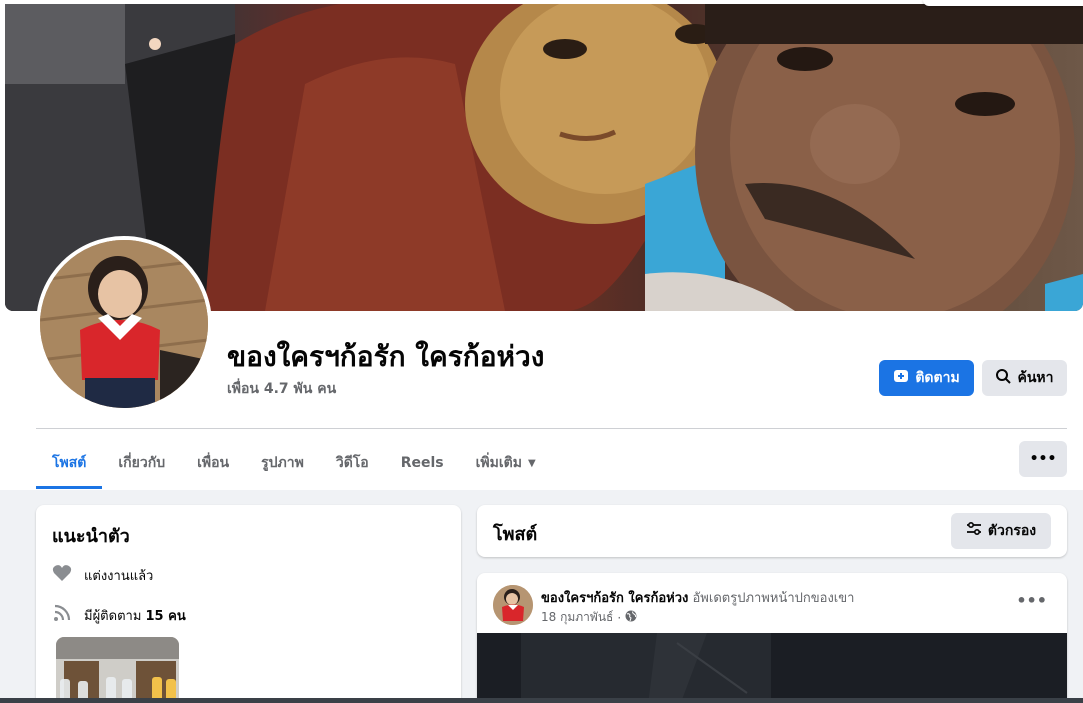  What do you see at coordinates (166, 616) in the screenshot?
I see `followers-count: 15 คน` at bounding box center [166, 616].